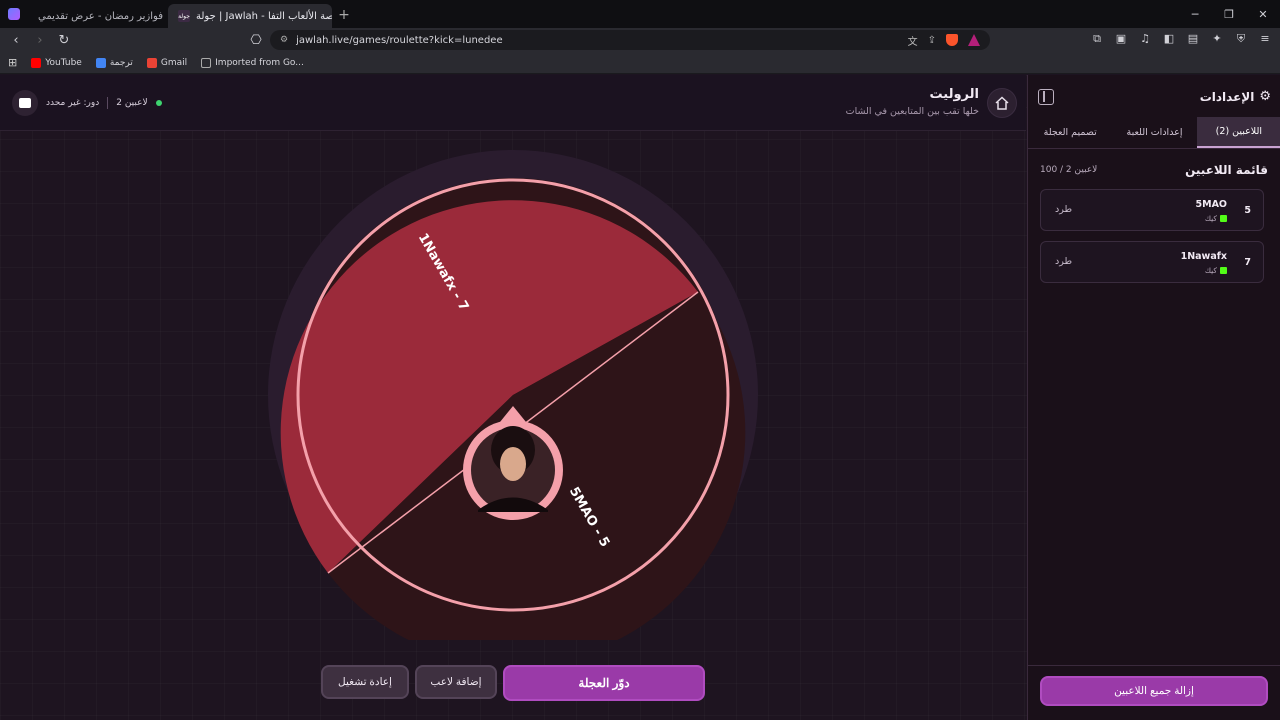  I want to click on bookmark-translate: ترجمة, so click(114, 62).